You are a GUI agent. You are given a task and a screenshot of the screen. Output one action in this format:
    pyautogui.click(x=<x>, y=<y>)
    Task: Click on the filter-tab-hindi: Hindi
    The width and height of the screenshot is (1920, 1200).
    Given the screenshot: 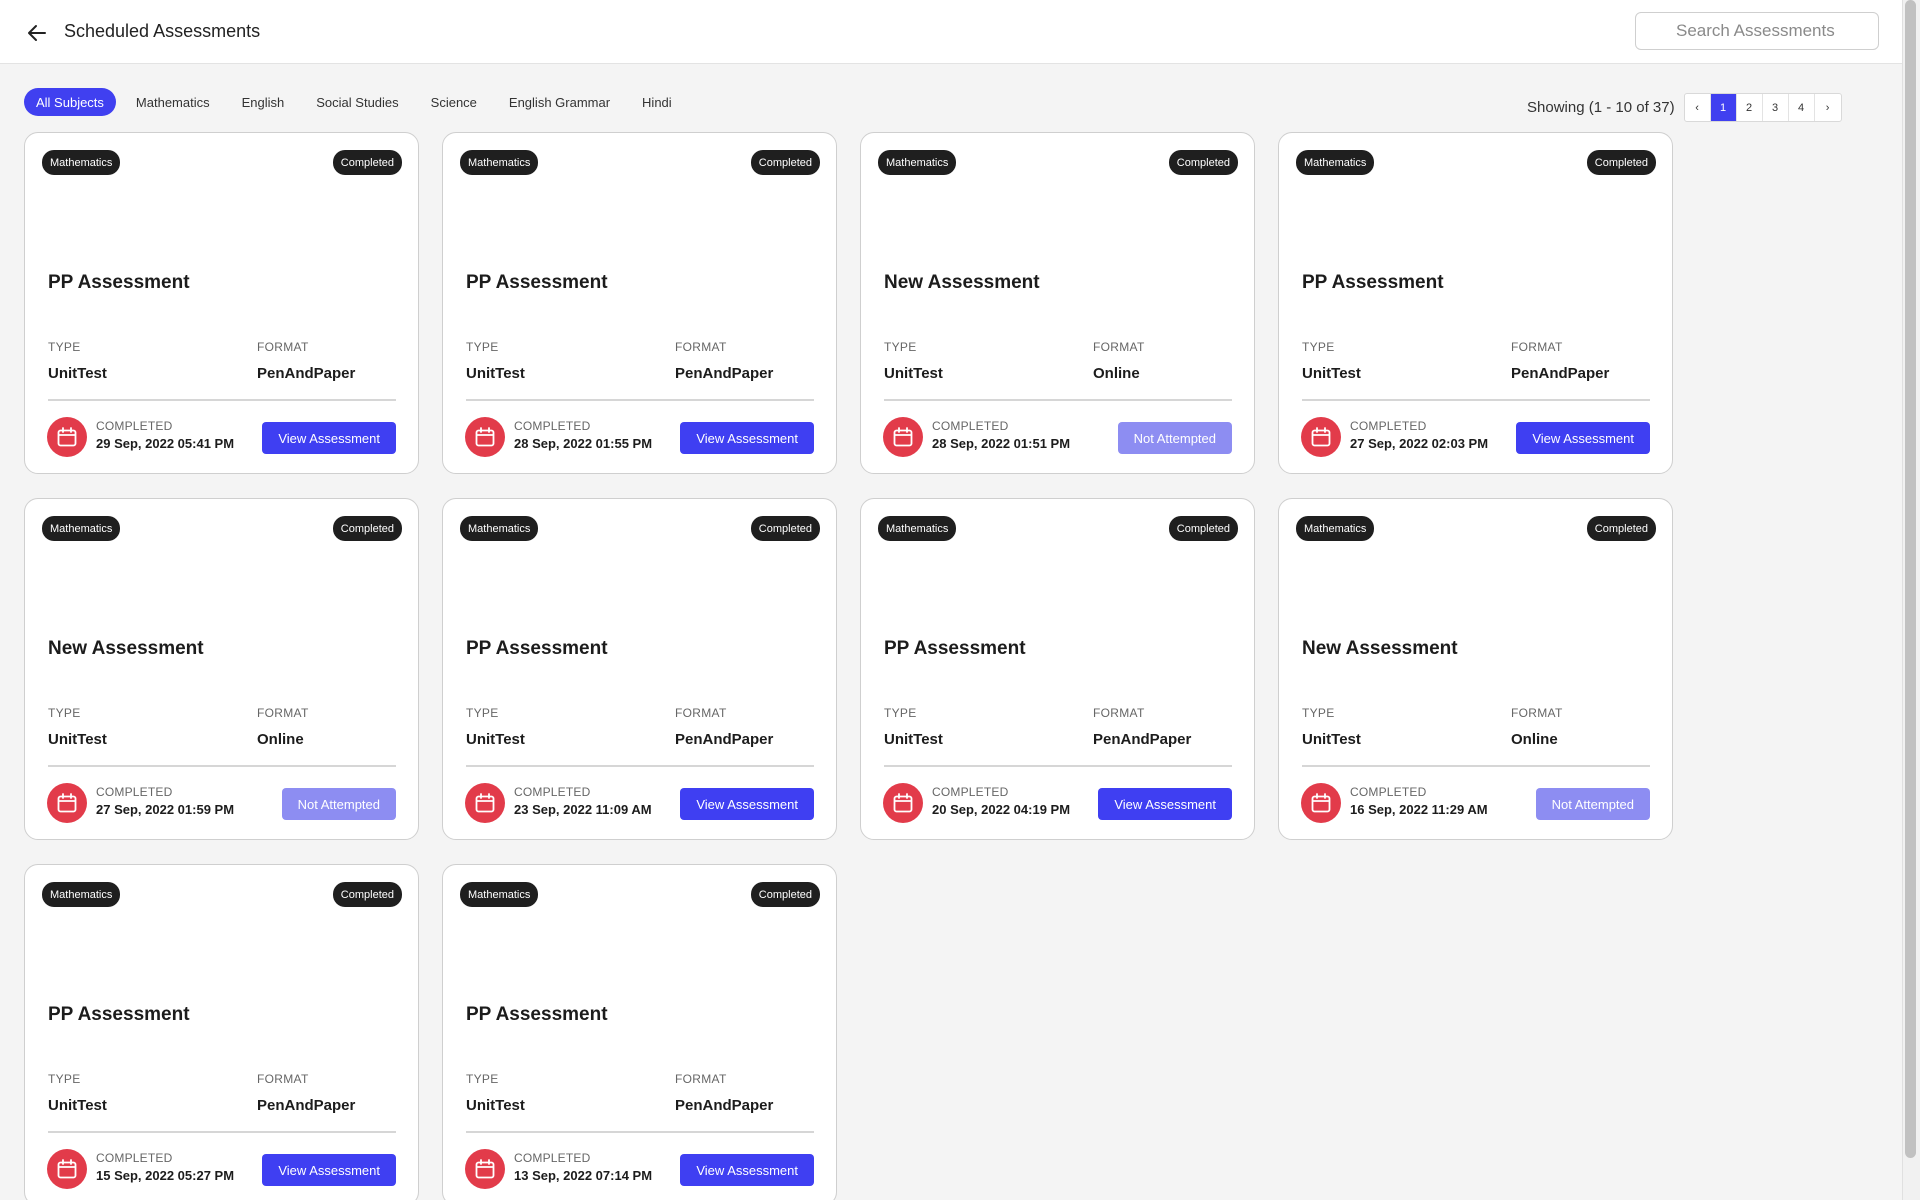 What is the action you would take?
    pyautogui.click(x=657, y=102)
    